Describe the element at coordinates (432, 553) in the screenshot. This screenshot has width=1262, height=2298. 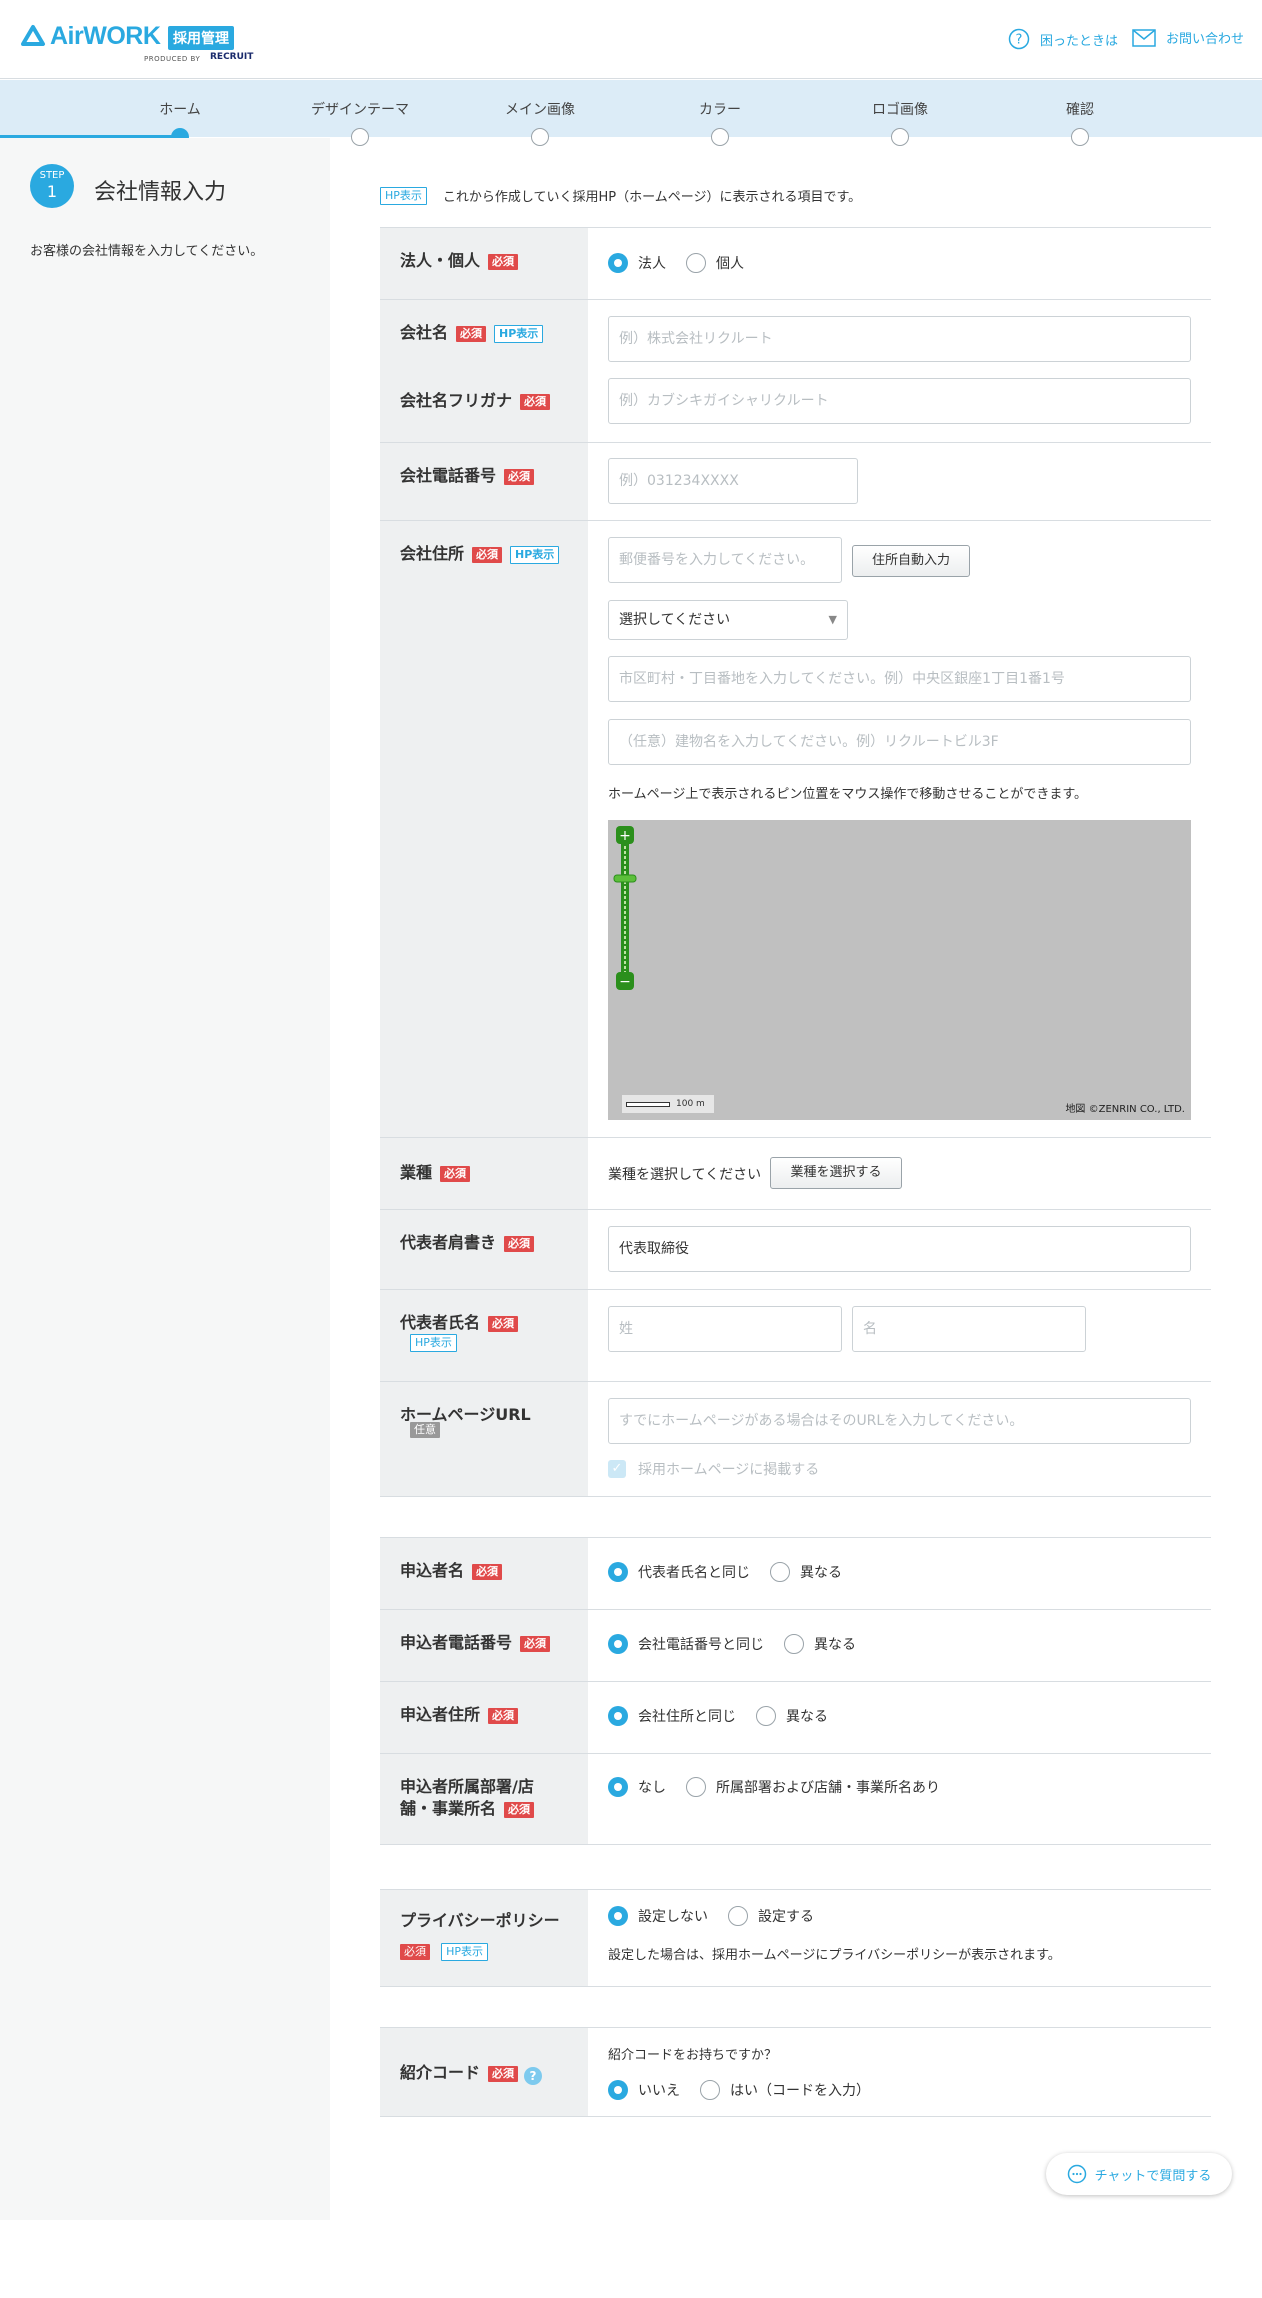
I see `label-text: 会社住所` at that location.